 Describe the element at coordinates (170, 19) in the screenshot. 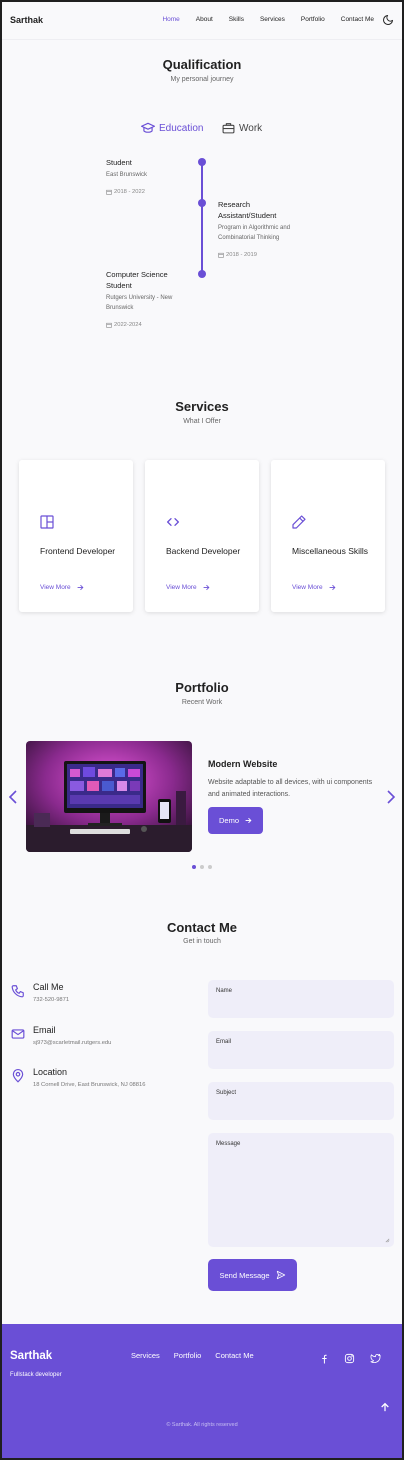

I see `nav-home: Home` at that location.